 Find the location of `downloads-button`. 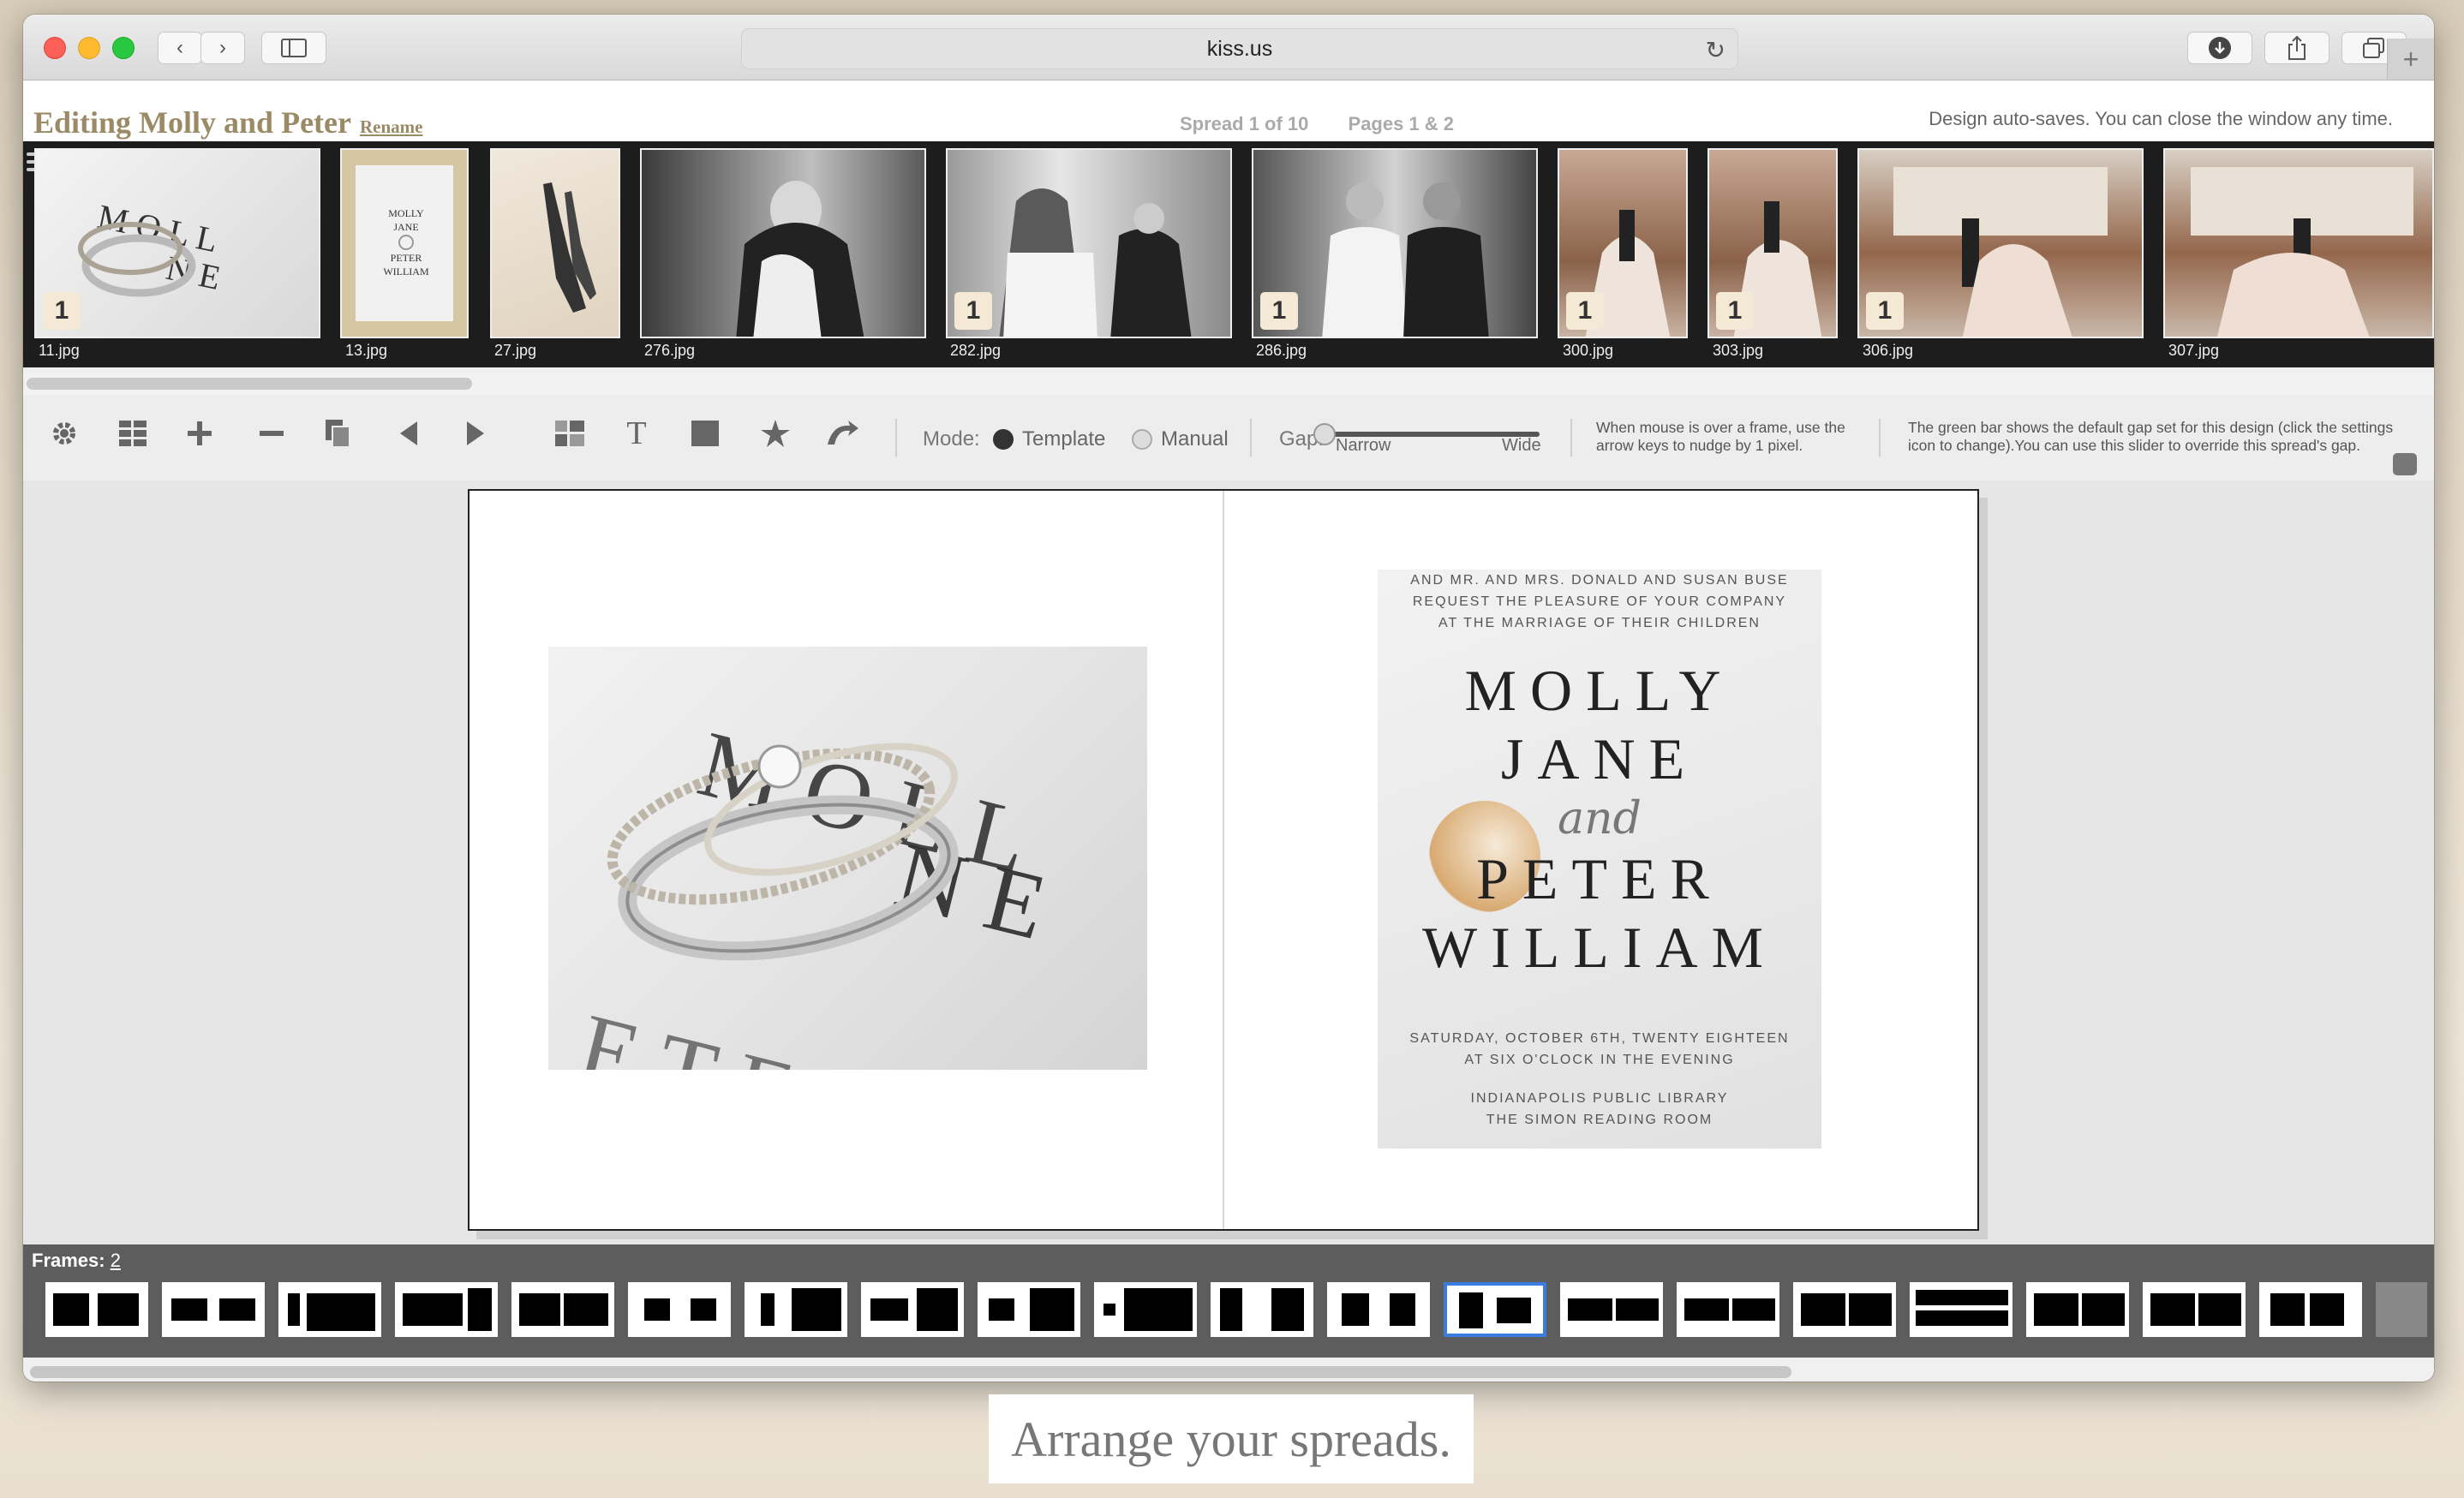

downloads-button is located at coordinates (2219, 48).